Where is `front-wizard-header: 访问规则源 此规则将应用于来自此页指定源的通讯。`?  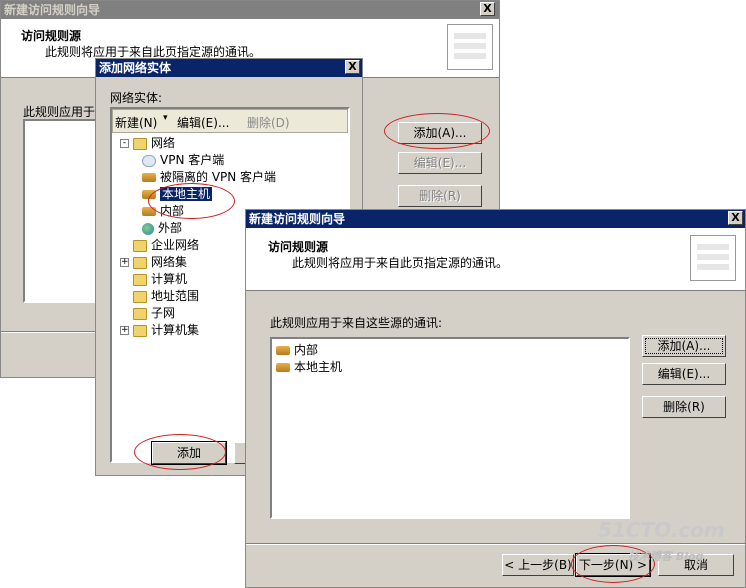 front-wizard-header: 访问规则源 此规则将应用于来自此页指定源的通讯。 is located at coordinates (495, 259).